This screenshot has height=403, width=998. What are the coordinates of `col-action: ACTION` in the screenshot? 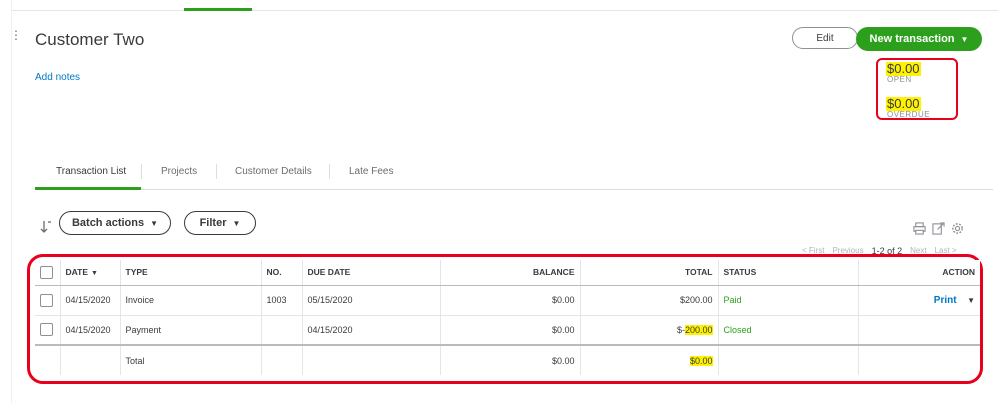 It's located at (919, 273).